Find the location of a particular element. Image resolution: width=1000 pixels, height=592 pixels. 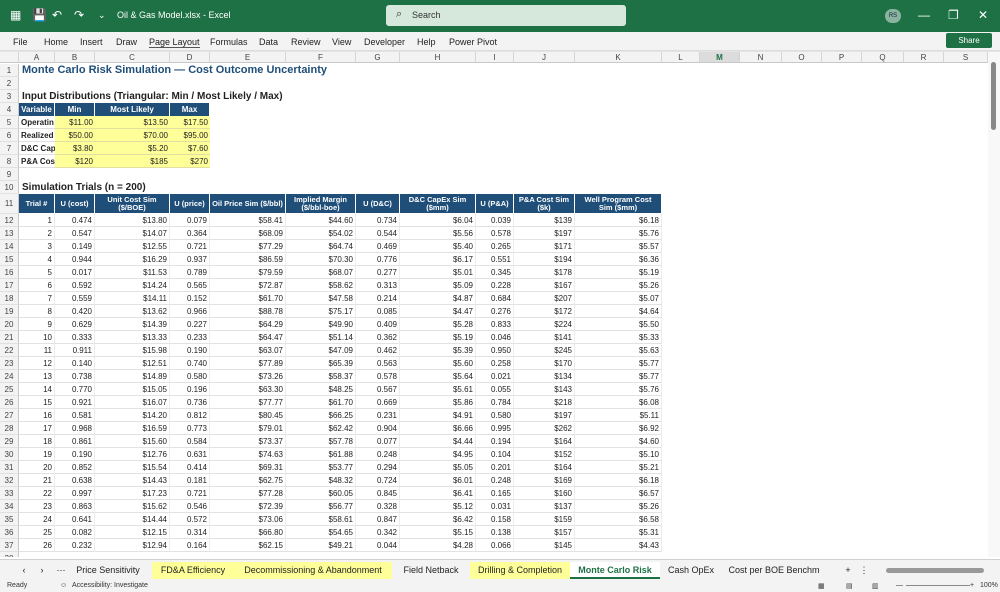

input-value-cell: $7.60 is located at coordinates (190, 148).